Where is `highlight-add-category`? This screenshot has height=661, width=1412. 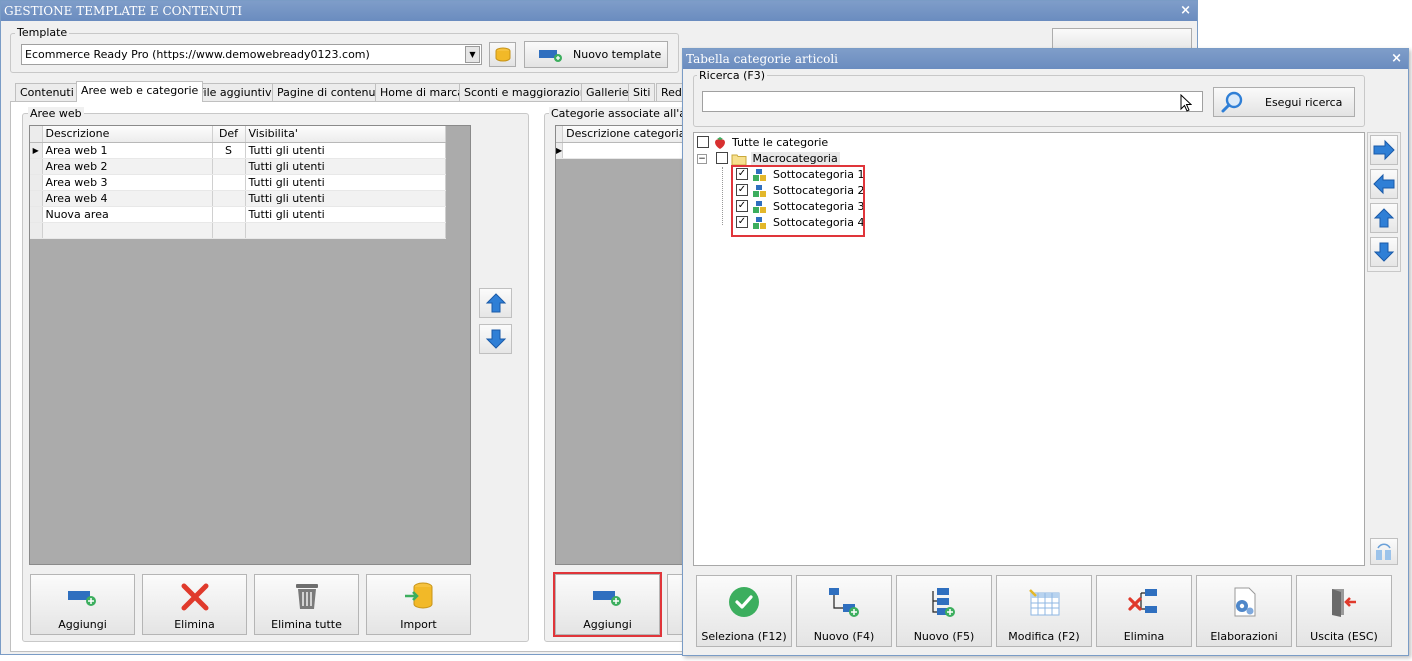 highlight-add-category is located at coordinates (607, 604).